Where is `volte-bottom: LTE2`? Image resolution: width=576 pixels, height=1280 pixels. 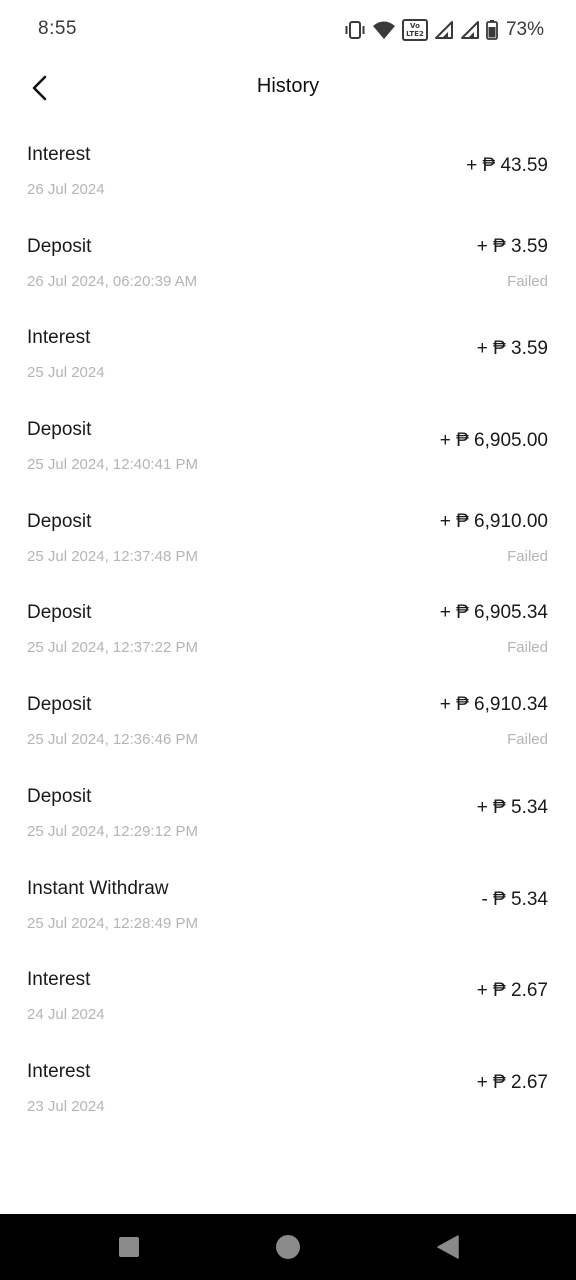 volte-bottom: LTE2 is located at coordinates (415, 34).